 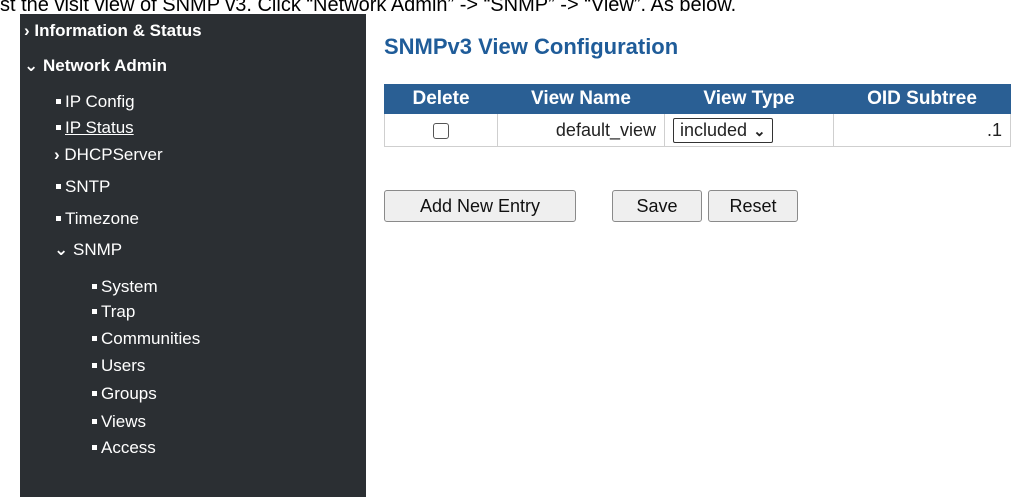 I want to click on sidebar-item-label: Network Admin, so click(x=105, y=65).